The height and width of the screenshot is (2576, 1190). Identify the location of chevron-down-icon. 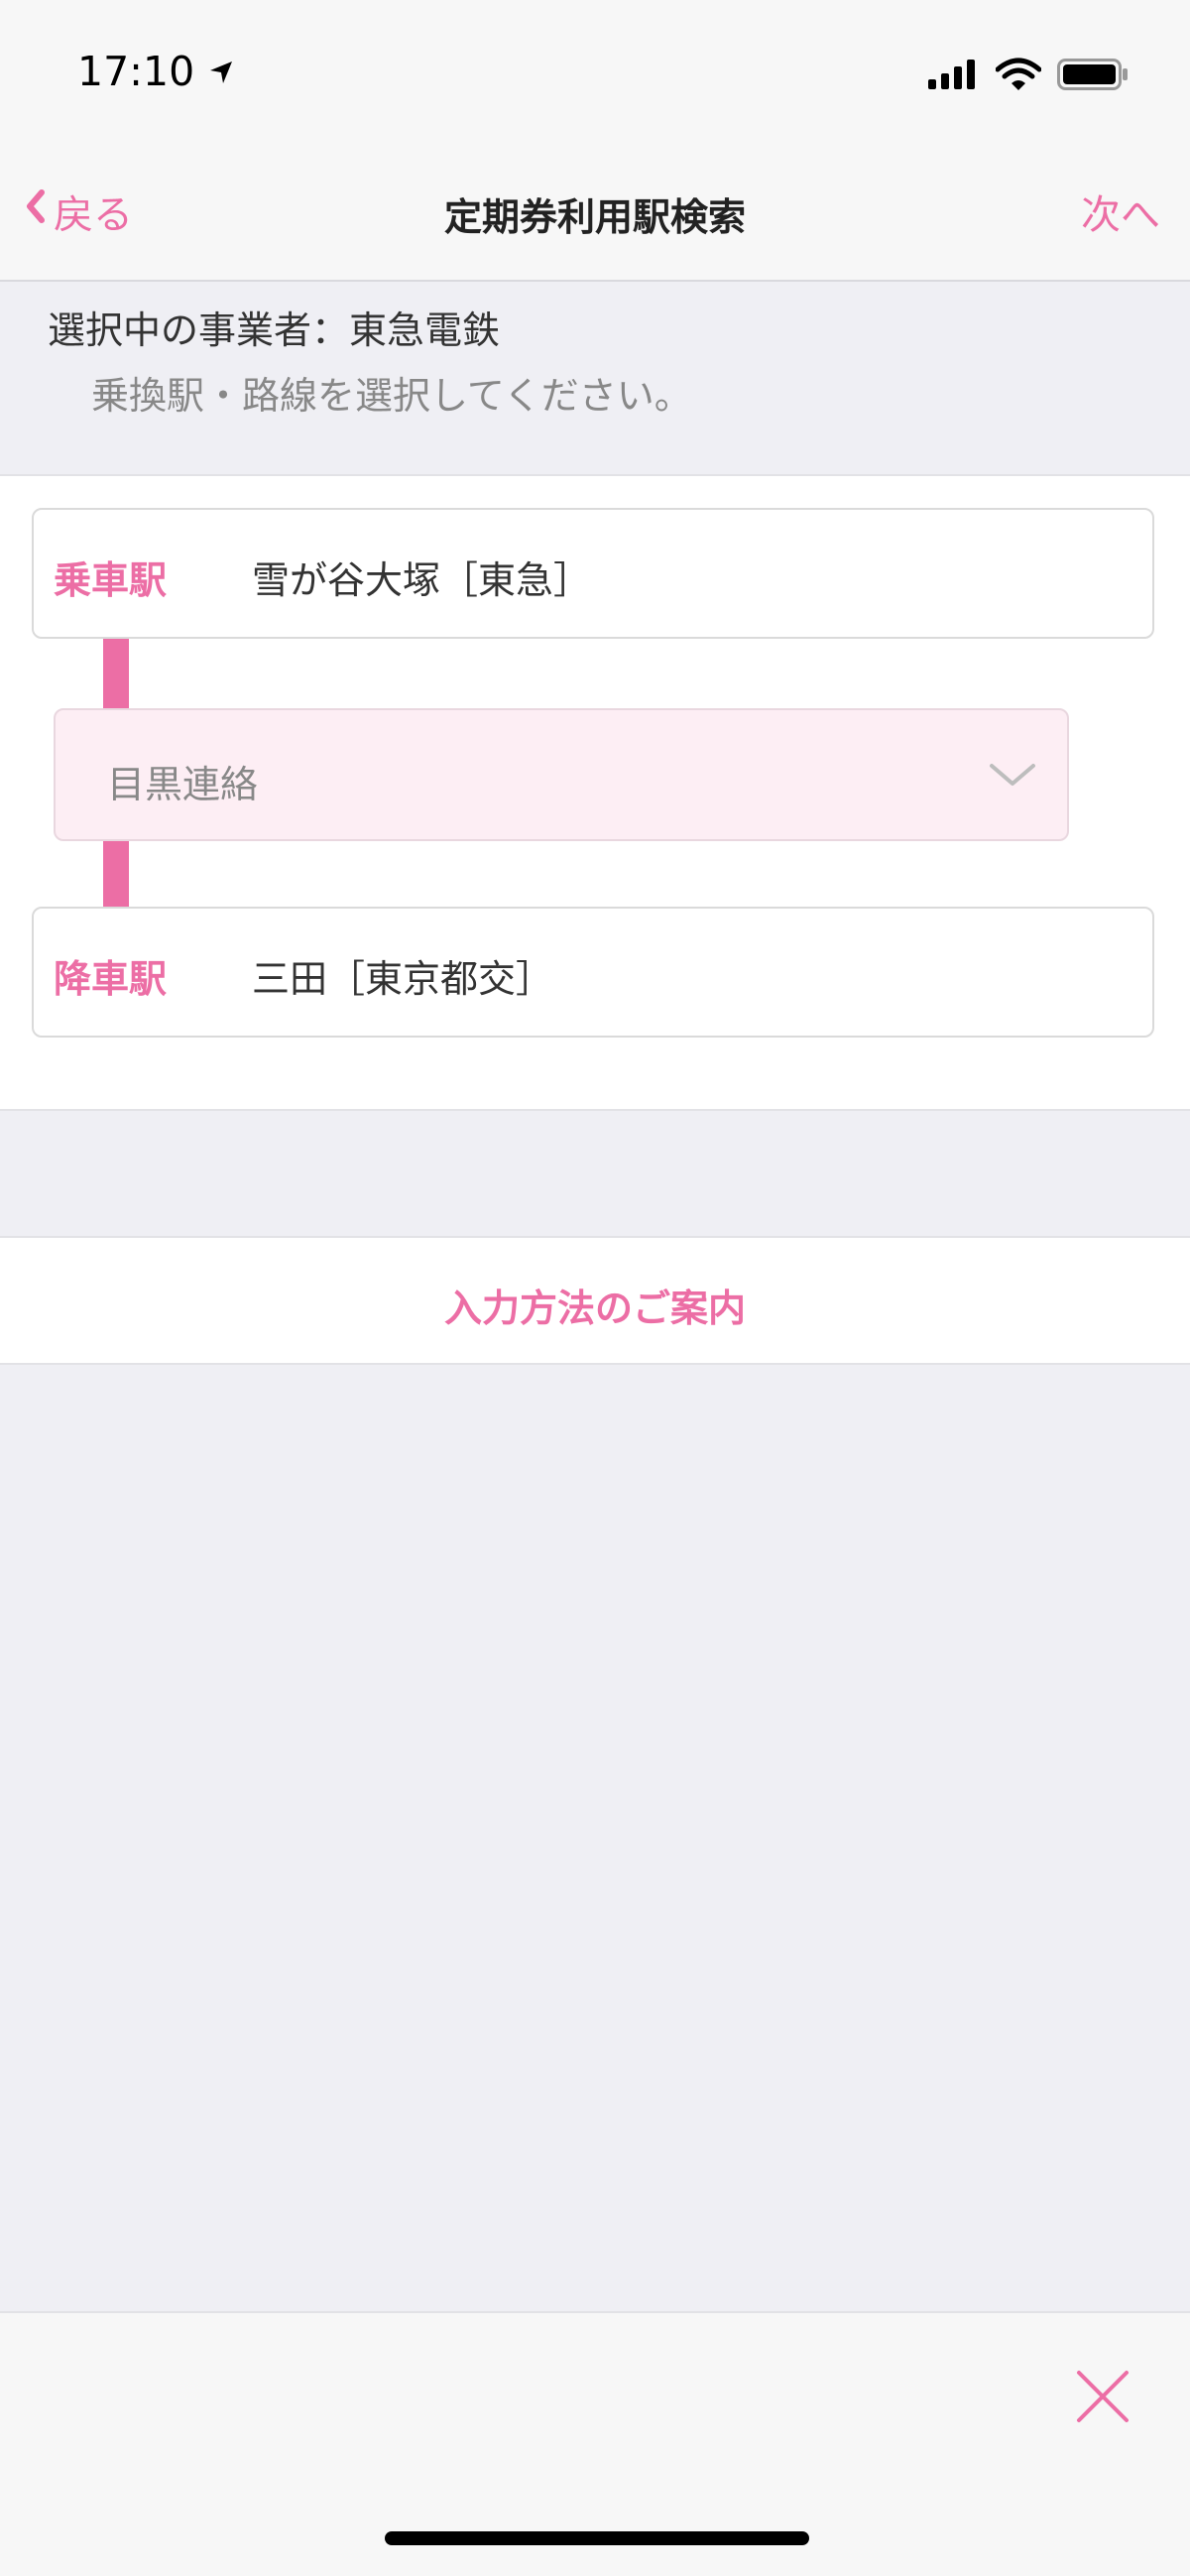
(1012, 777).